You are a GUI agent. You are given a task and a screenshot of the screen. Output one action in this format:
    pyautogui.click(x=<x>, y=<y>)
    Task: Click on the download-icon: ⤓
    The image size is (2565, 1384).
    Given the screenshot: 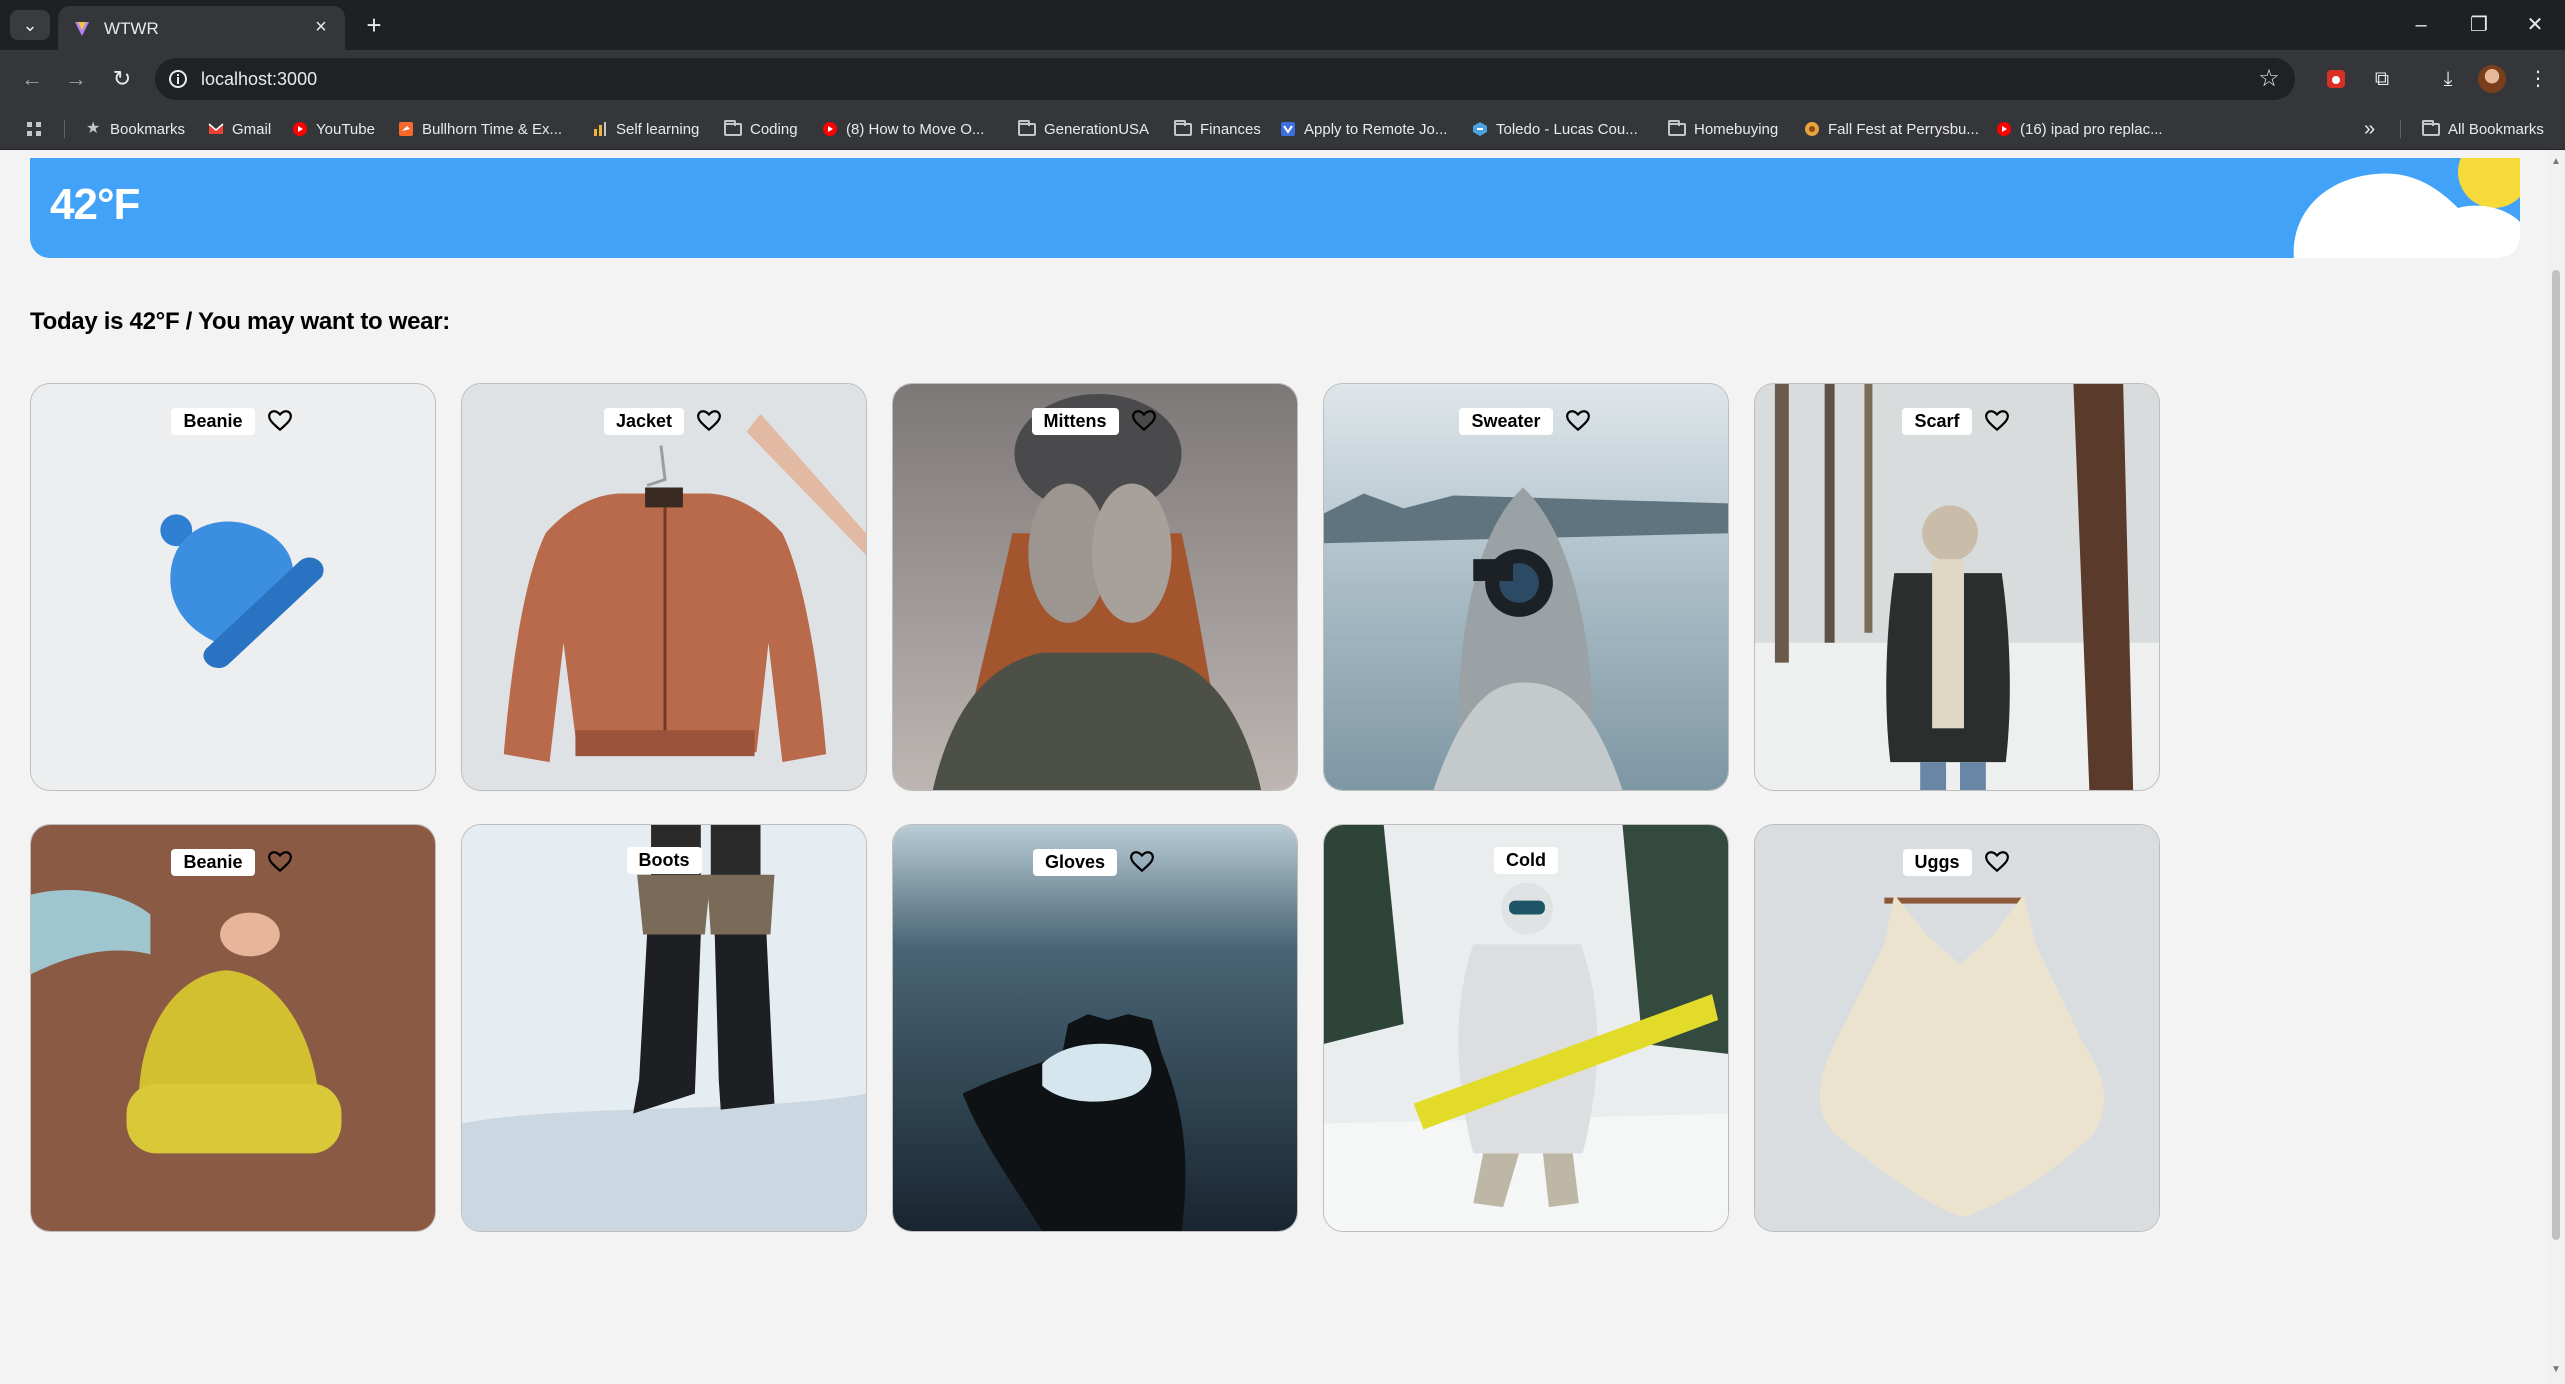 What is the action you would take?
    pyautogui.click(x=2448, y=79)
    